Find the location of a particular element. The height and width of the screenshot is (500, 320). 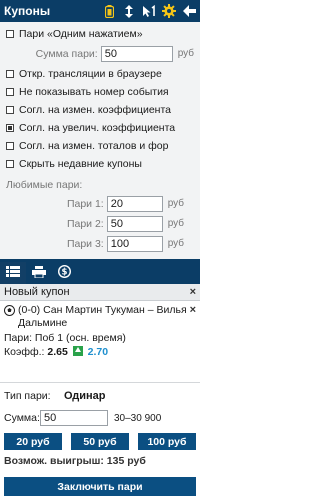

list-icon is located at coordinates (13, 273).